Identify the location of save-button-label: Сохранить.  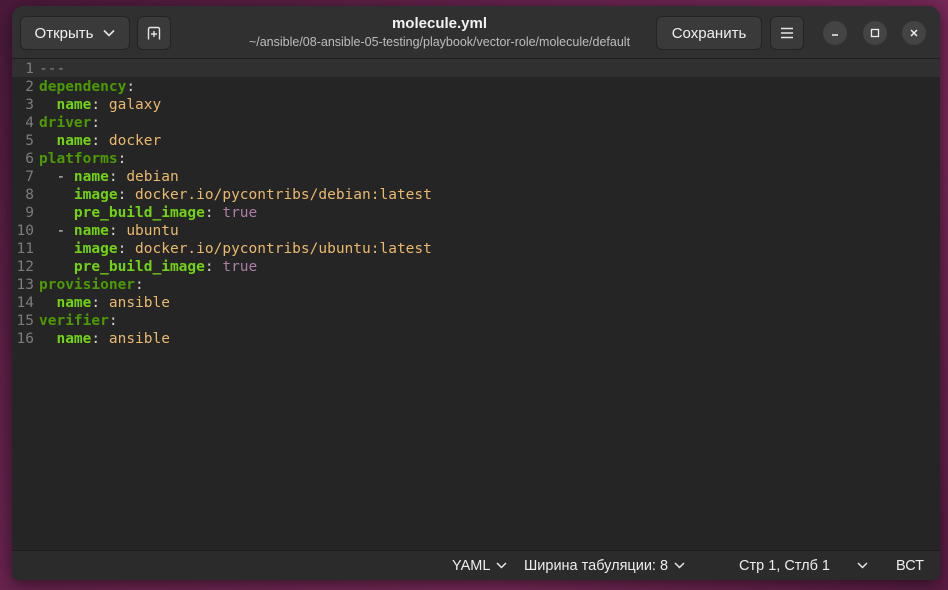
(709, 33).